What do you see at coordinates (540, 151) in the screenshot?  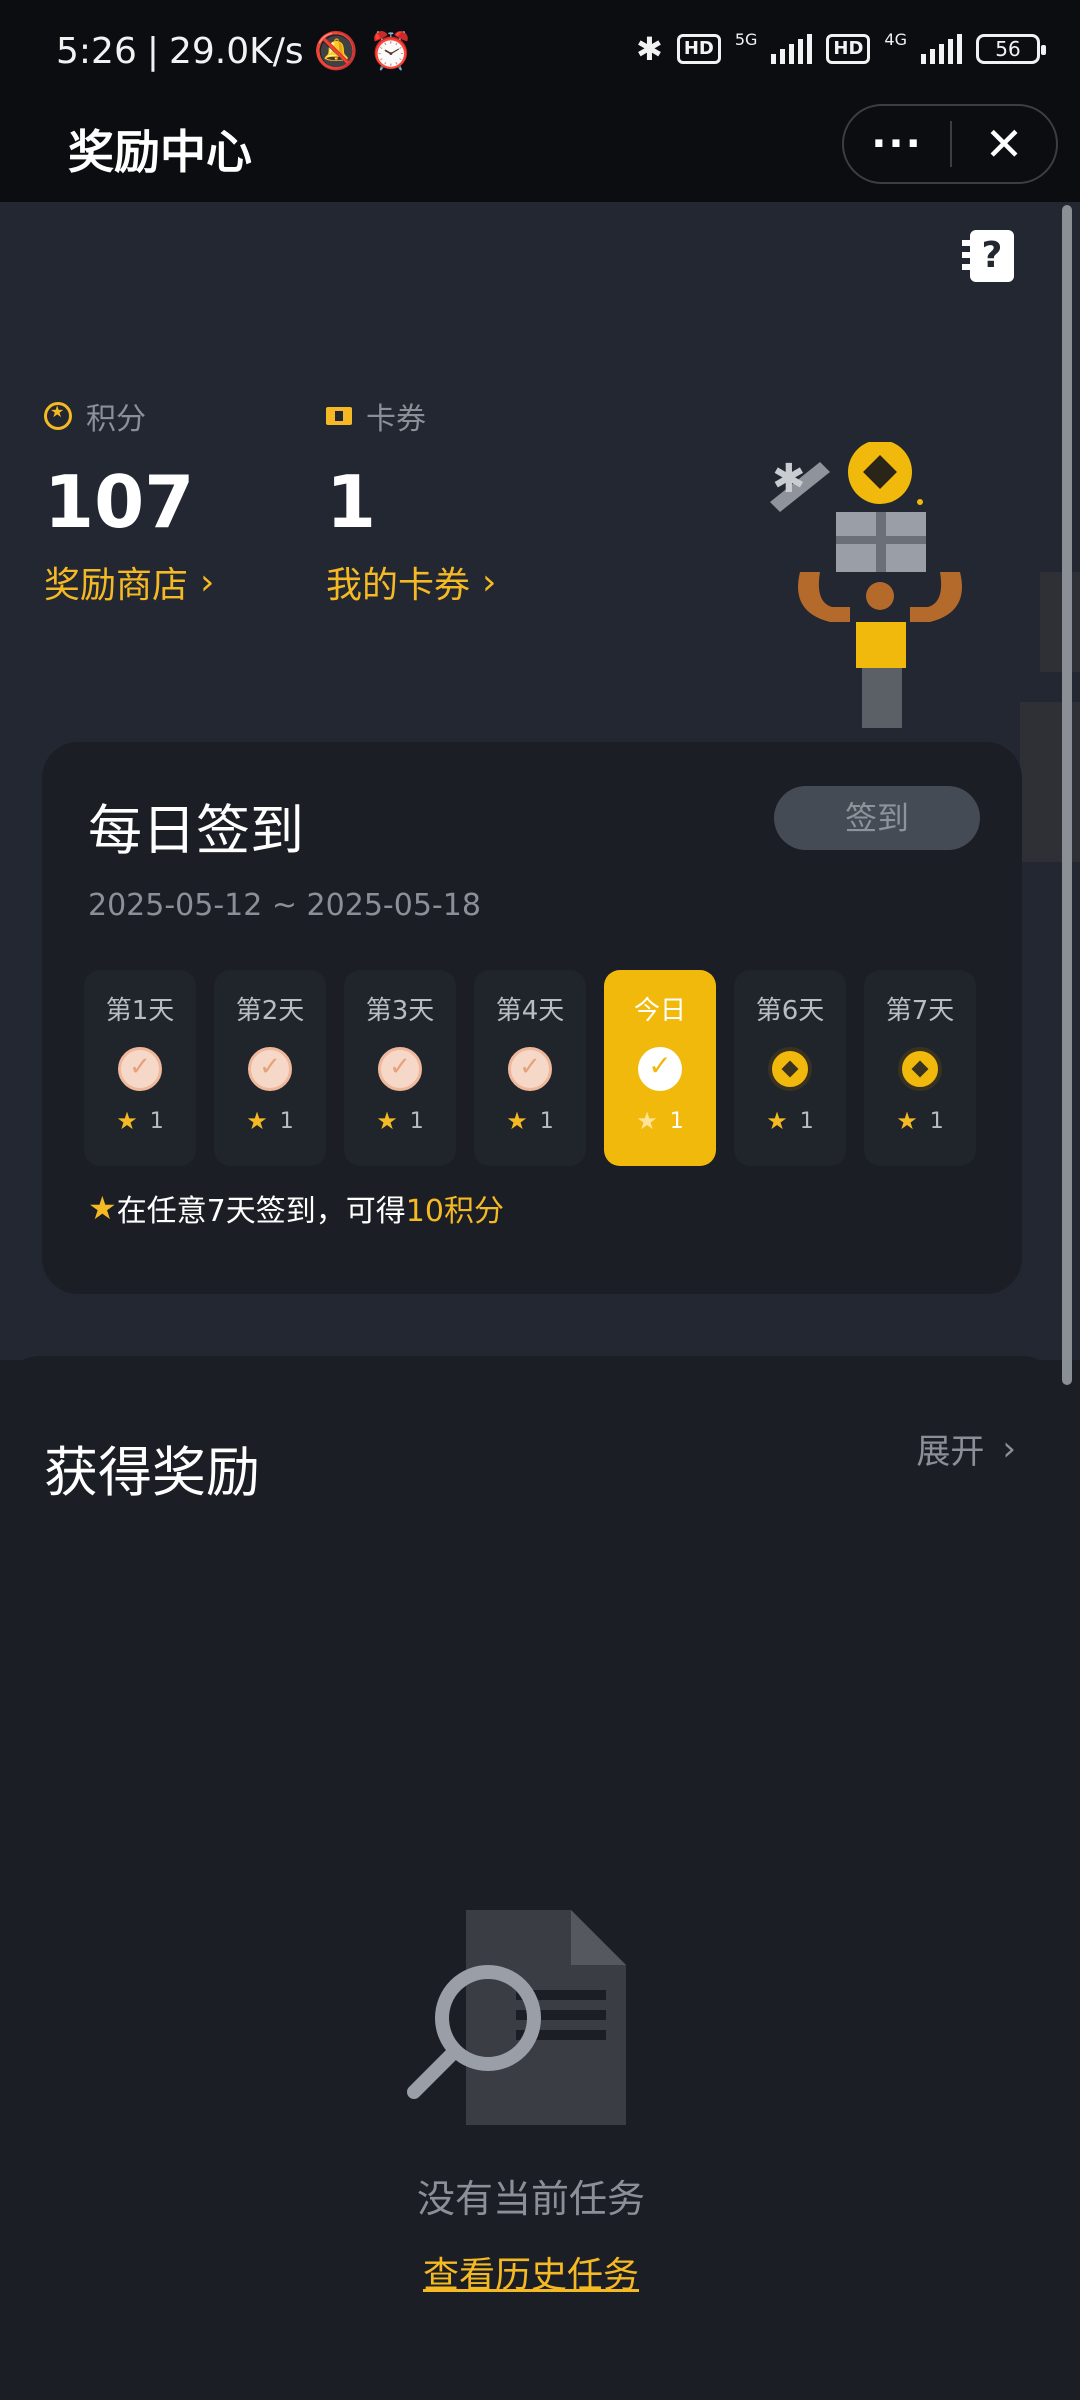 I see `title-bar: 奖励中心 ··· ✕` at bounding box center [540, 151].